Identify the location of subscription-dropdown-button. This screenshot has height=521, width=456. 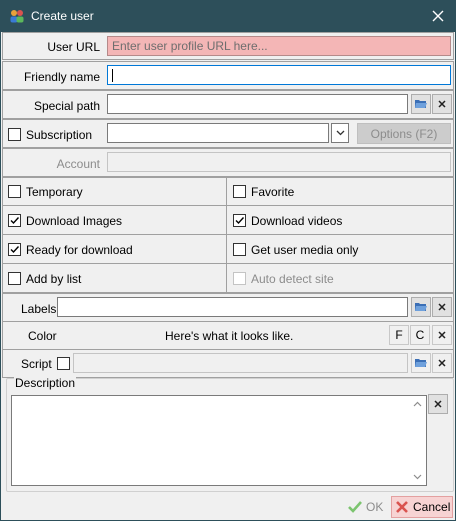
(340, 133).